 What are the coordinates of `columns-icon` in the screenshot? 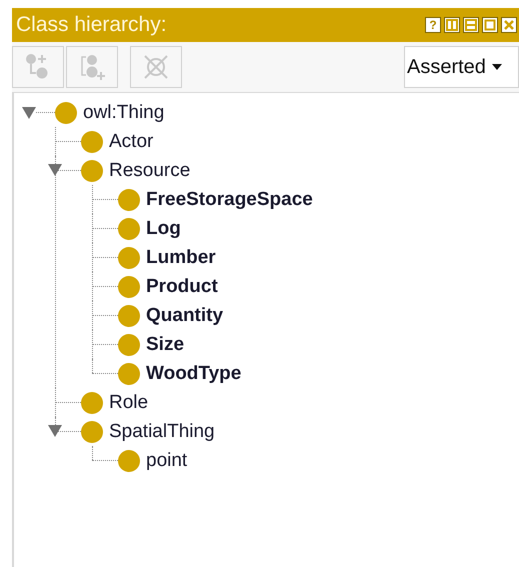 It's located at (452, 25).